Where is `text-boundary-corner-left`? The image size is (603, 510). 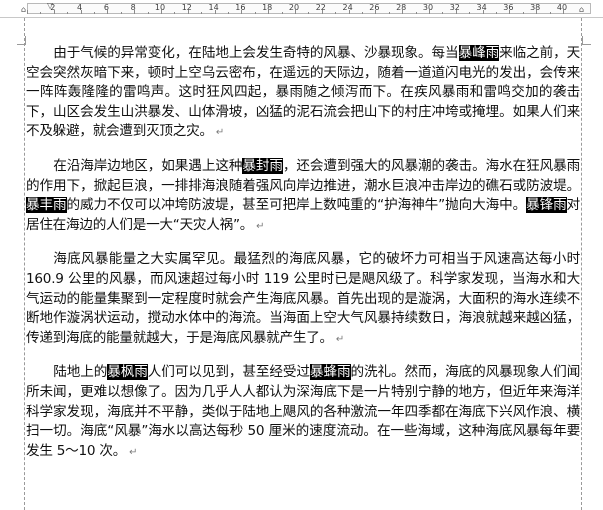 text-boundary-corner-left is located at coordinates (21, 40).